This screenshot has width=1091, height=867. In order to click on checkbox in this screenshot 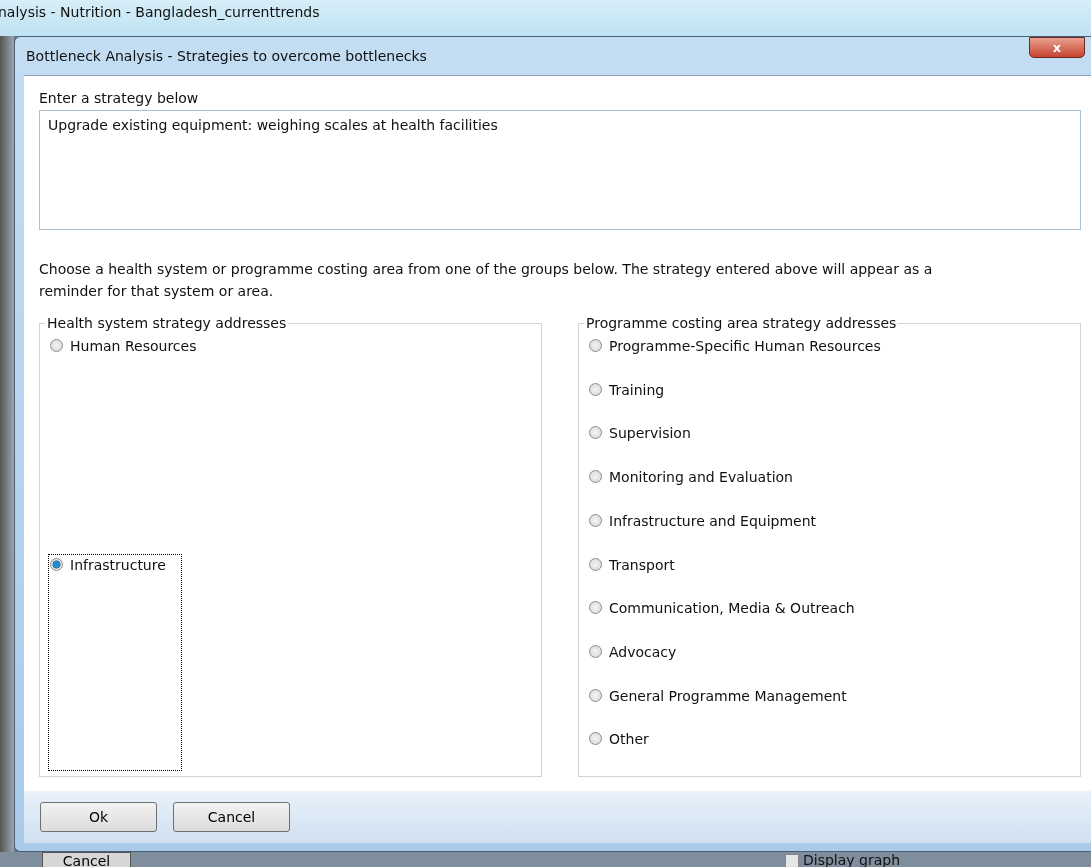, I will do `click(792, 860)`.